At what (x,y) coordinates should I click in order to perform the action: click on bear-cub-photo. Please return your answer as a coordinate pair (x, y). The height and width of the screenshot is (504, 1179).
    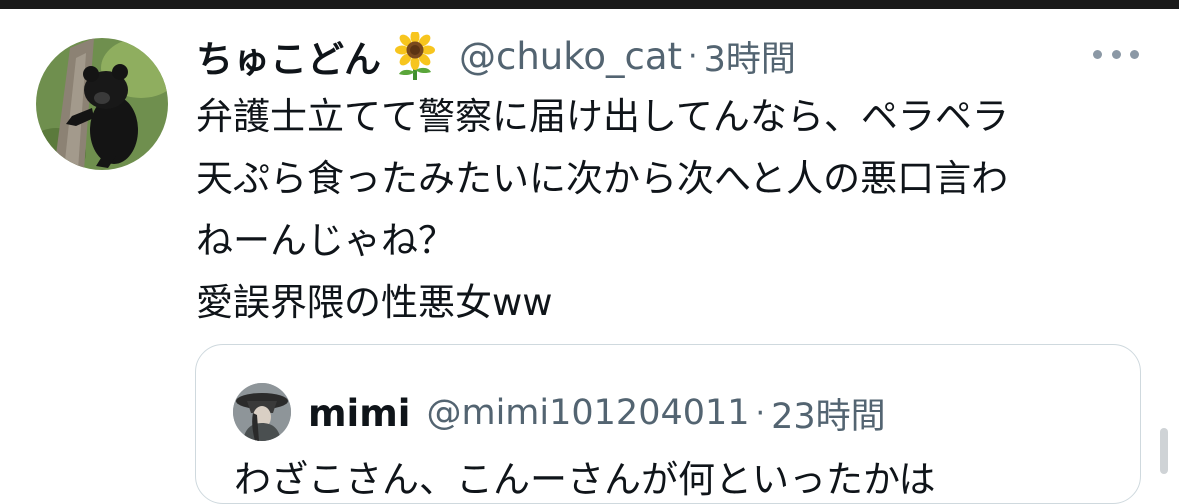
    Looking at the image, I should click on (102, 104).